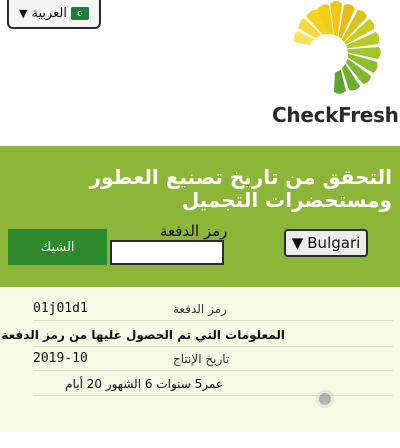  Describe the element at coordinates (337, 47) in the screenshot. I see `sunburst-logo-icon` at that location.